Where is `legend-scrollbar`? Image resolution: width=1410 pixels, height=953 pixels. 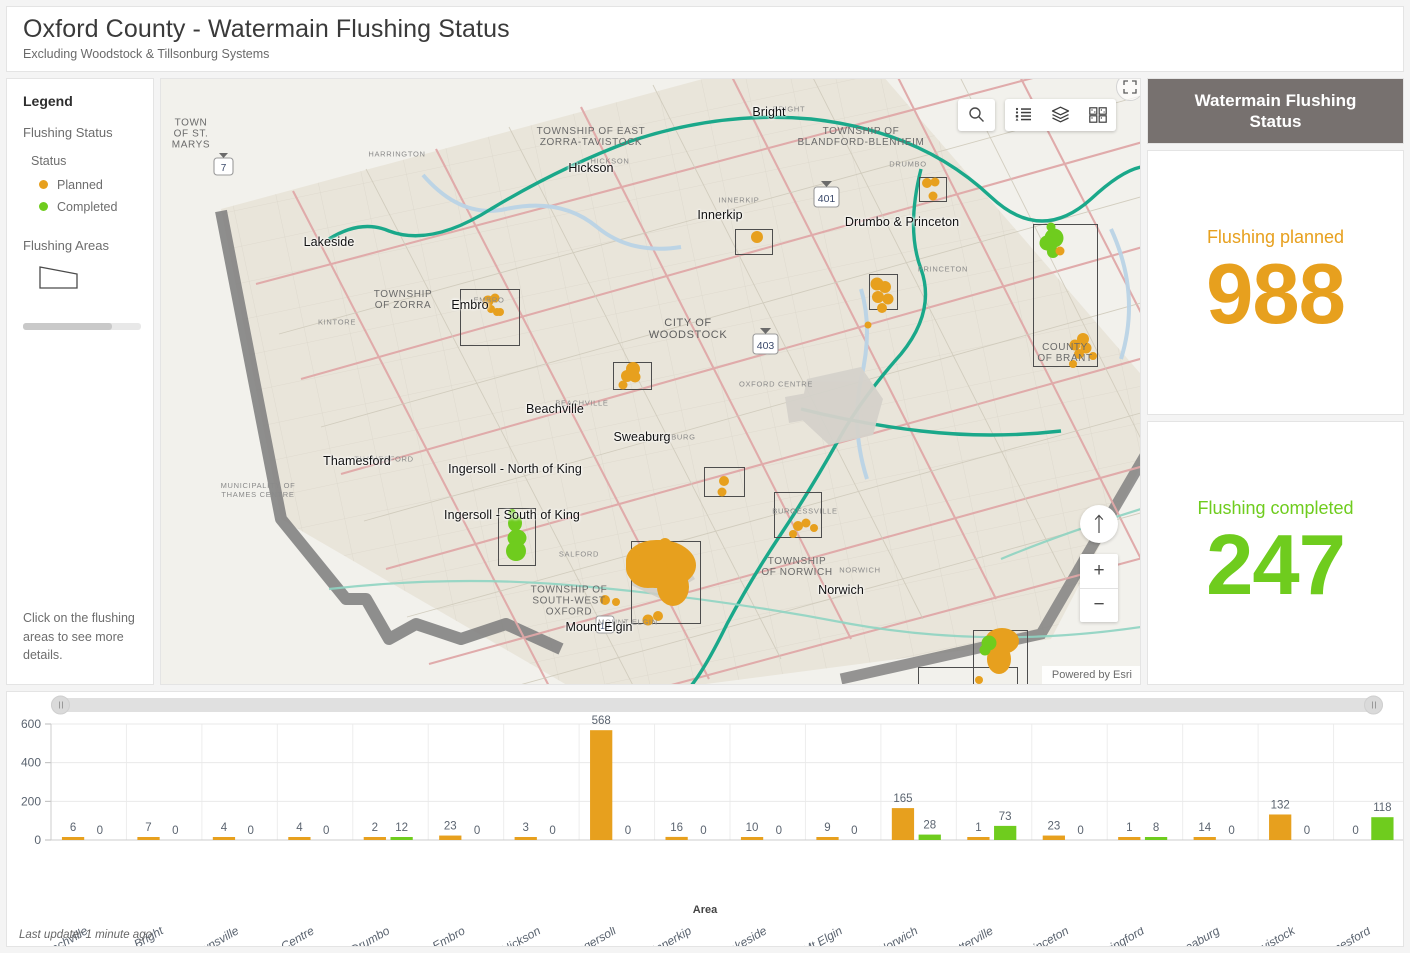
legend-scrollbar is located at coordinates (82, 326).